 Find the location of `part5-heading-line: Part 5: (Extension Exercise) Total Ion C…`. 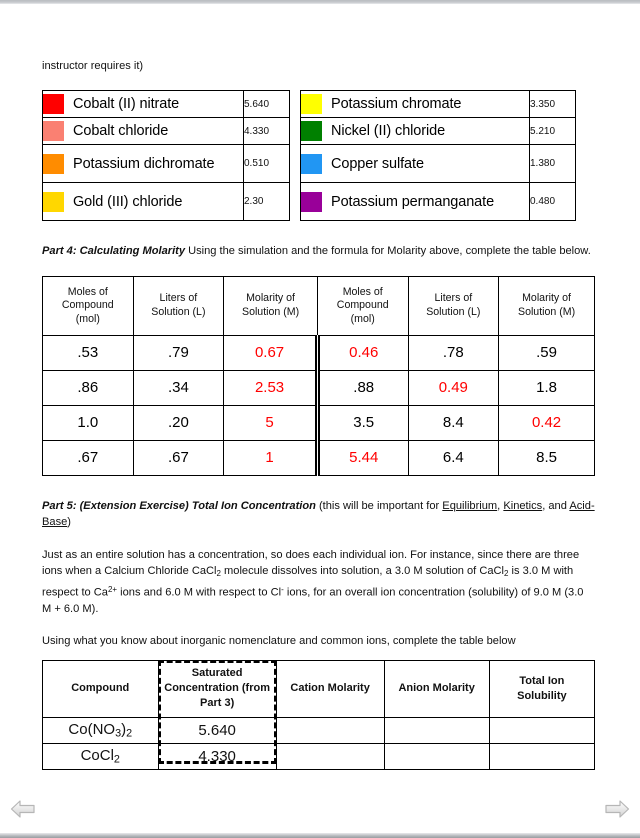

part5-heading-line: Part 5: (Extension Exercise) Total Ion C… is located at coordinates (318, 514).